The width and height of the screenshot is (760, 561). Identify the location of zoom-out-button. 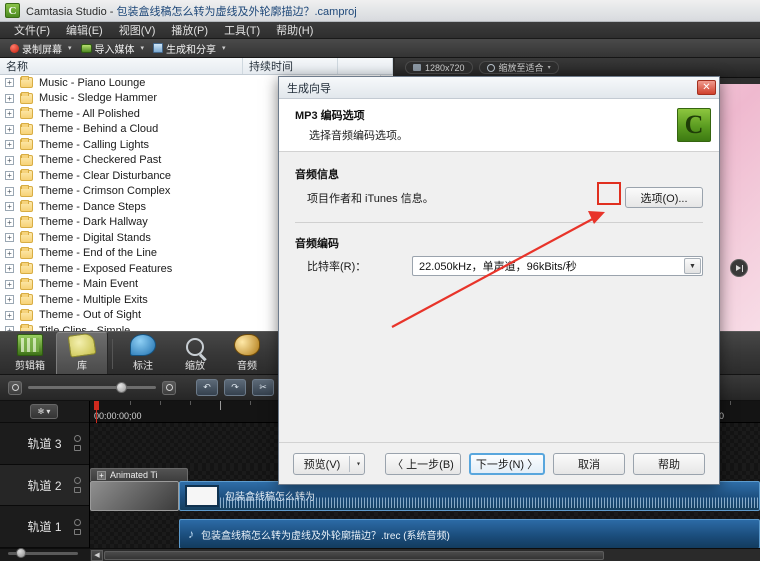
(15, 387).